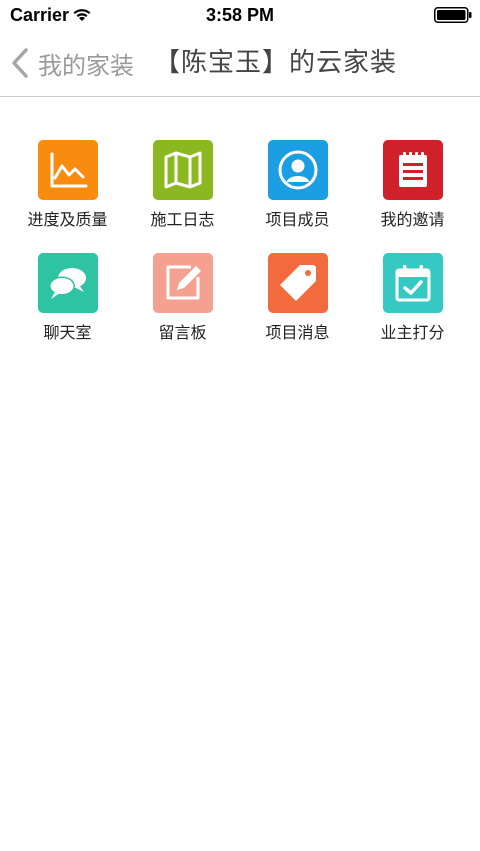  What do you see at coordinates (412, 332) in the screenshot?
I see `menu-item-label: 业主打分` at bounding box center [412, 332].